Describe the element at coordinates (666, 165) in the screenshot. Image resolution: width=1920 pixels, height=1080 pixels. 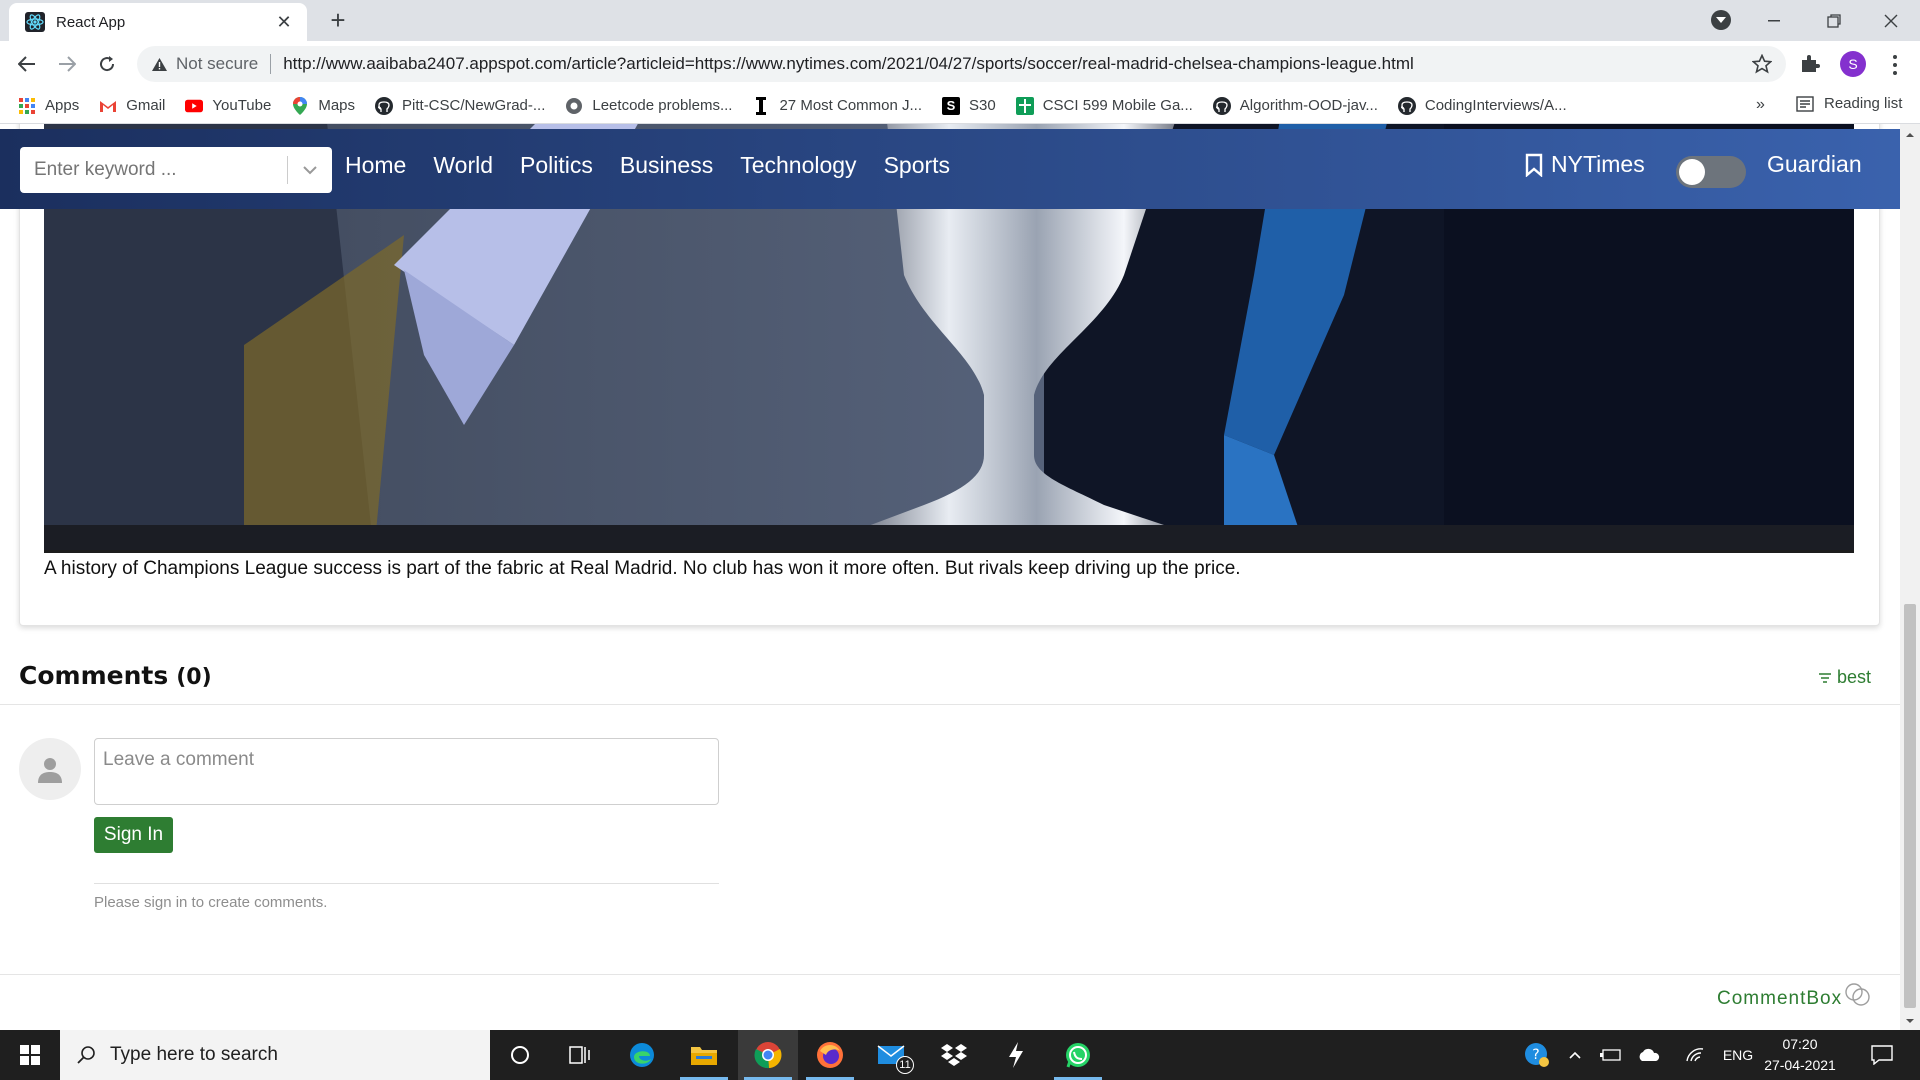
I see `nav-link-business: Business` at that location.